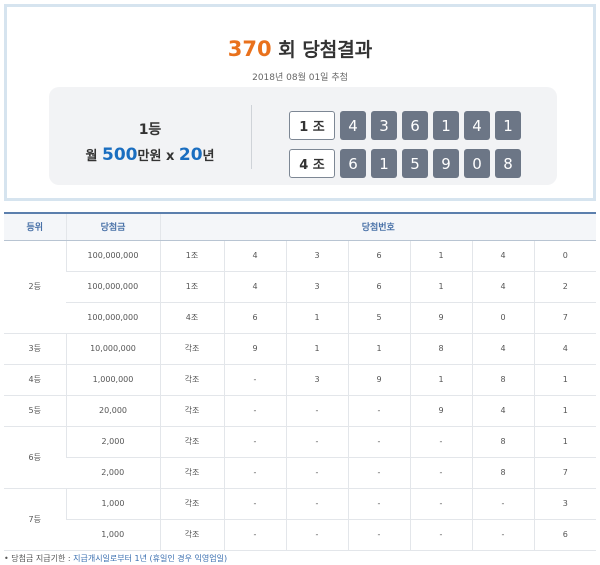 This screenshot has width=600, height=565. What do you see at coordinates (300, 48) in the screenshot?
I see `page-title: 370 회 당첨결과` at bounding box center [300, 48].